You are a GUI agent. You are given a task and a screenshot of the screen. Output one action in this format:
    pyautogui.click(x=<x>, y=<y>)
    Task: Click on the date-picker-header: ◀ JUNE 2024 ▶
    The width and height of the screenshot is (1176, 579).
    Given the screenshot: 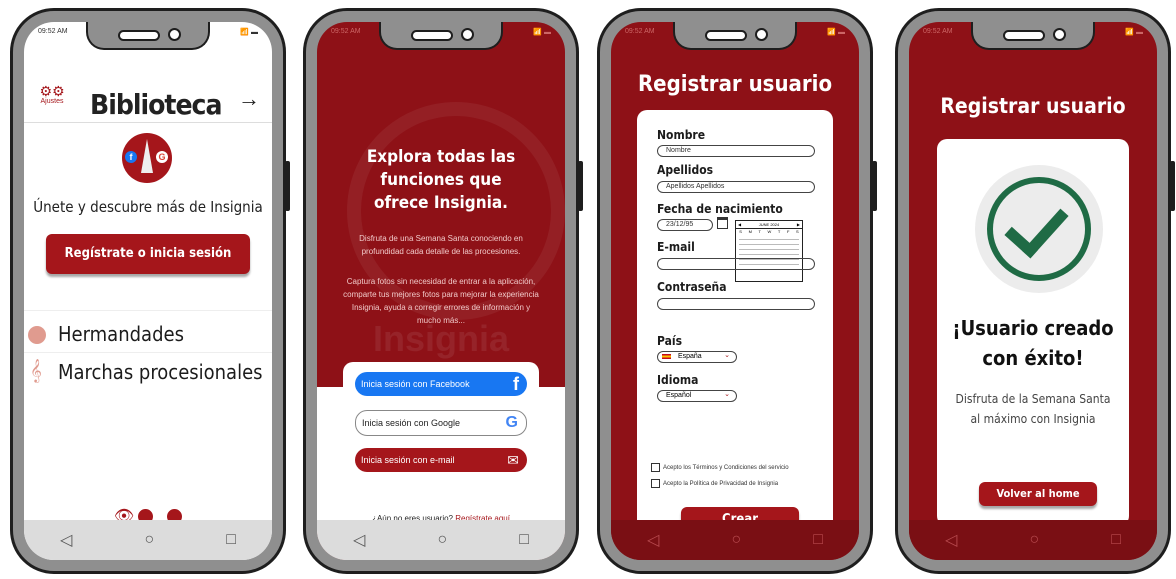 What is the action you would take?
    pyautogui.click(x=769, y=225)
    